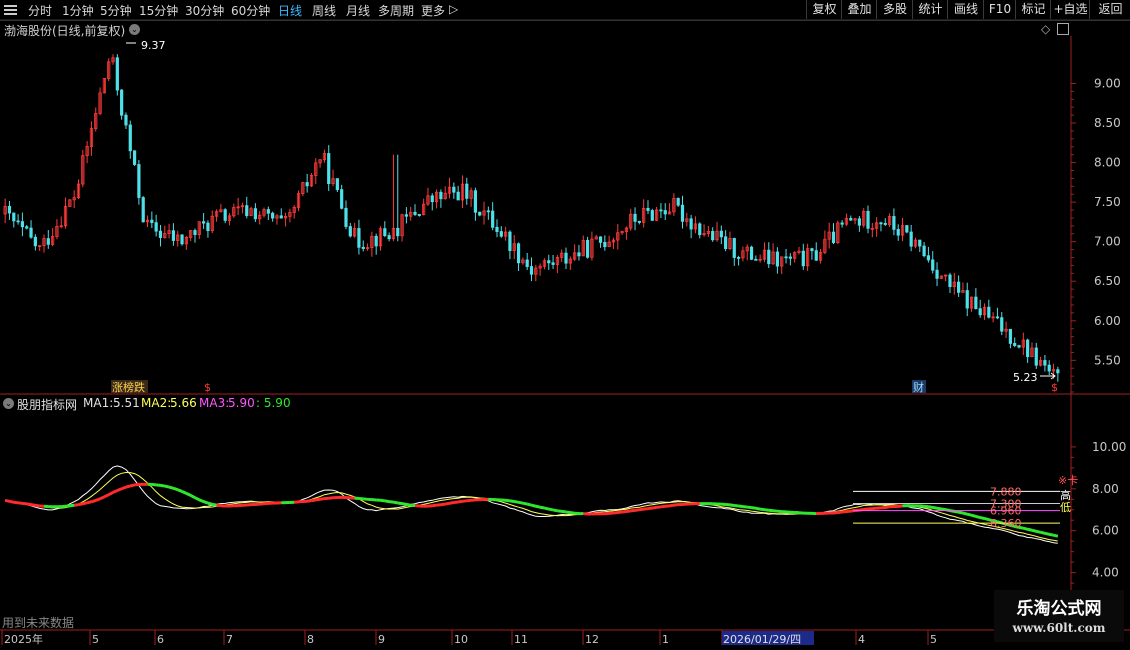 The height and width of the screenshot is (650, 1130). I want to click on dollar-marker-2: $, so click(1054, 387).